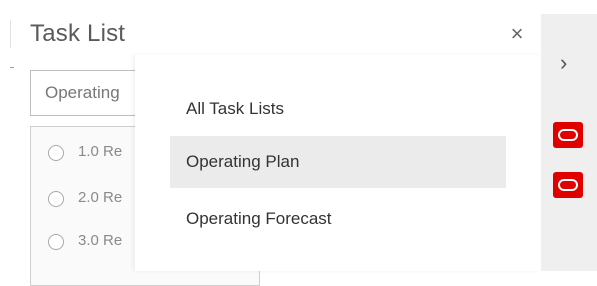  I want to click on panel-left-divider, so click(10, 34).